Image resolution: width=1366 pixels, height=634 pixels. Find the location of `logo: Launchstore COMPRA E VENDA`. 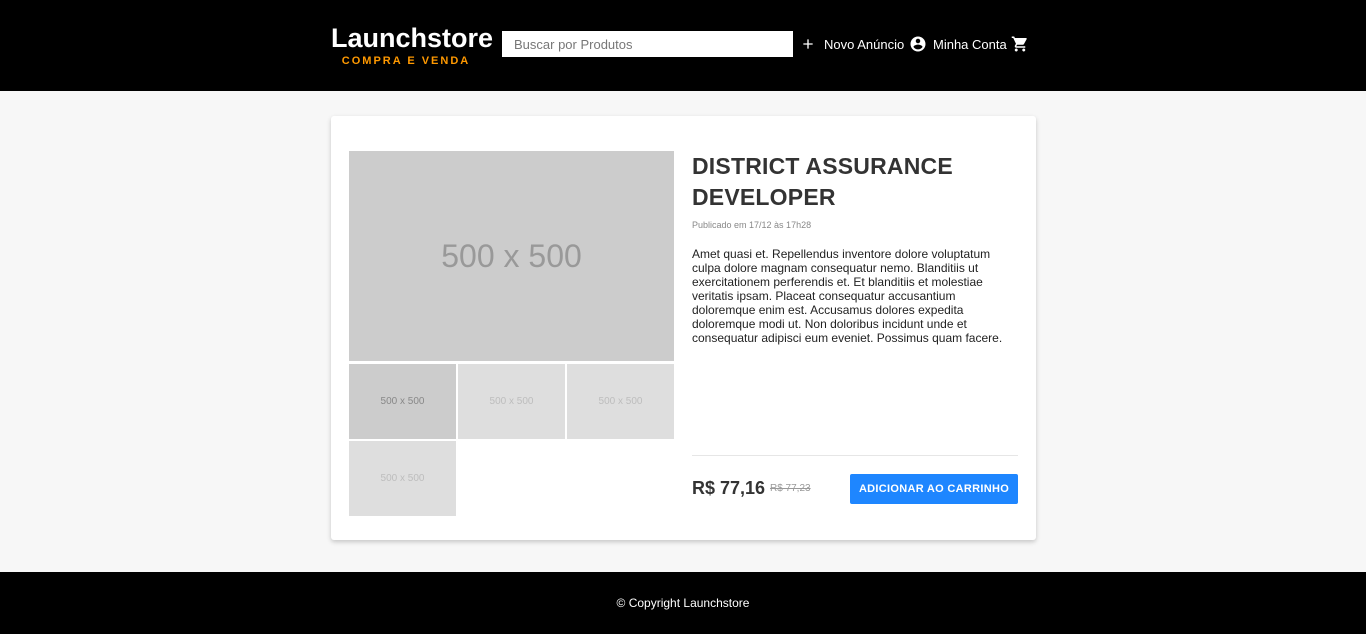

logo: Launchstore COMPRA E VENDA is located at coordinates (412, 45).